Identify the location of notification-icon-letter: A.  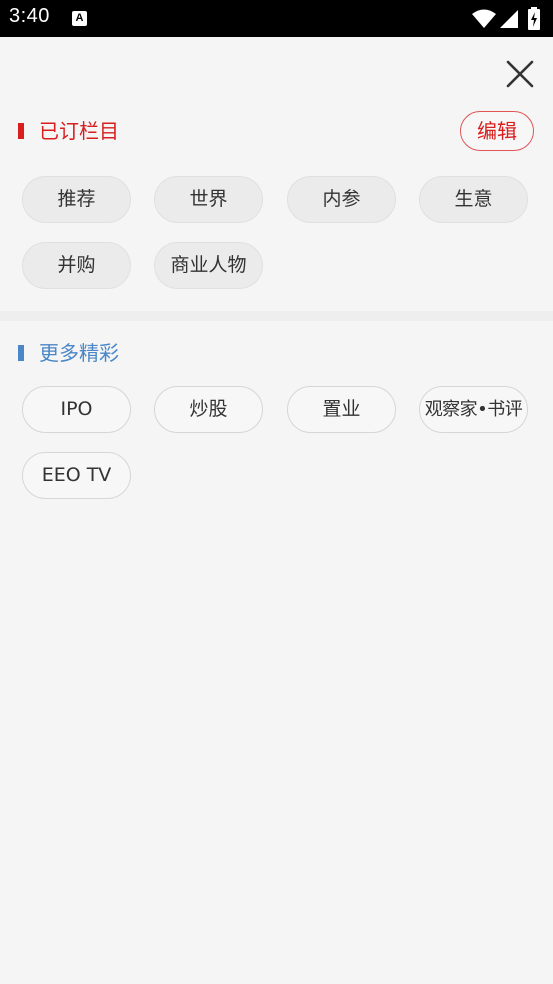
(79, 18).